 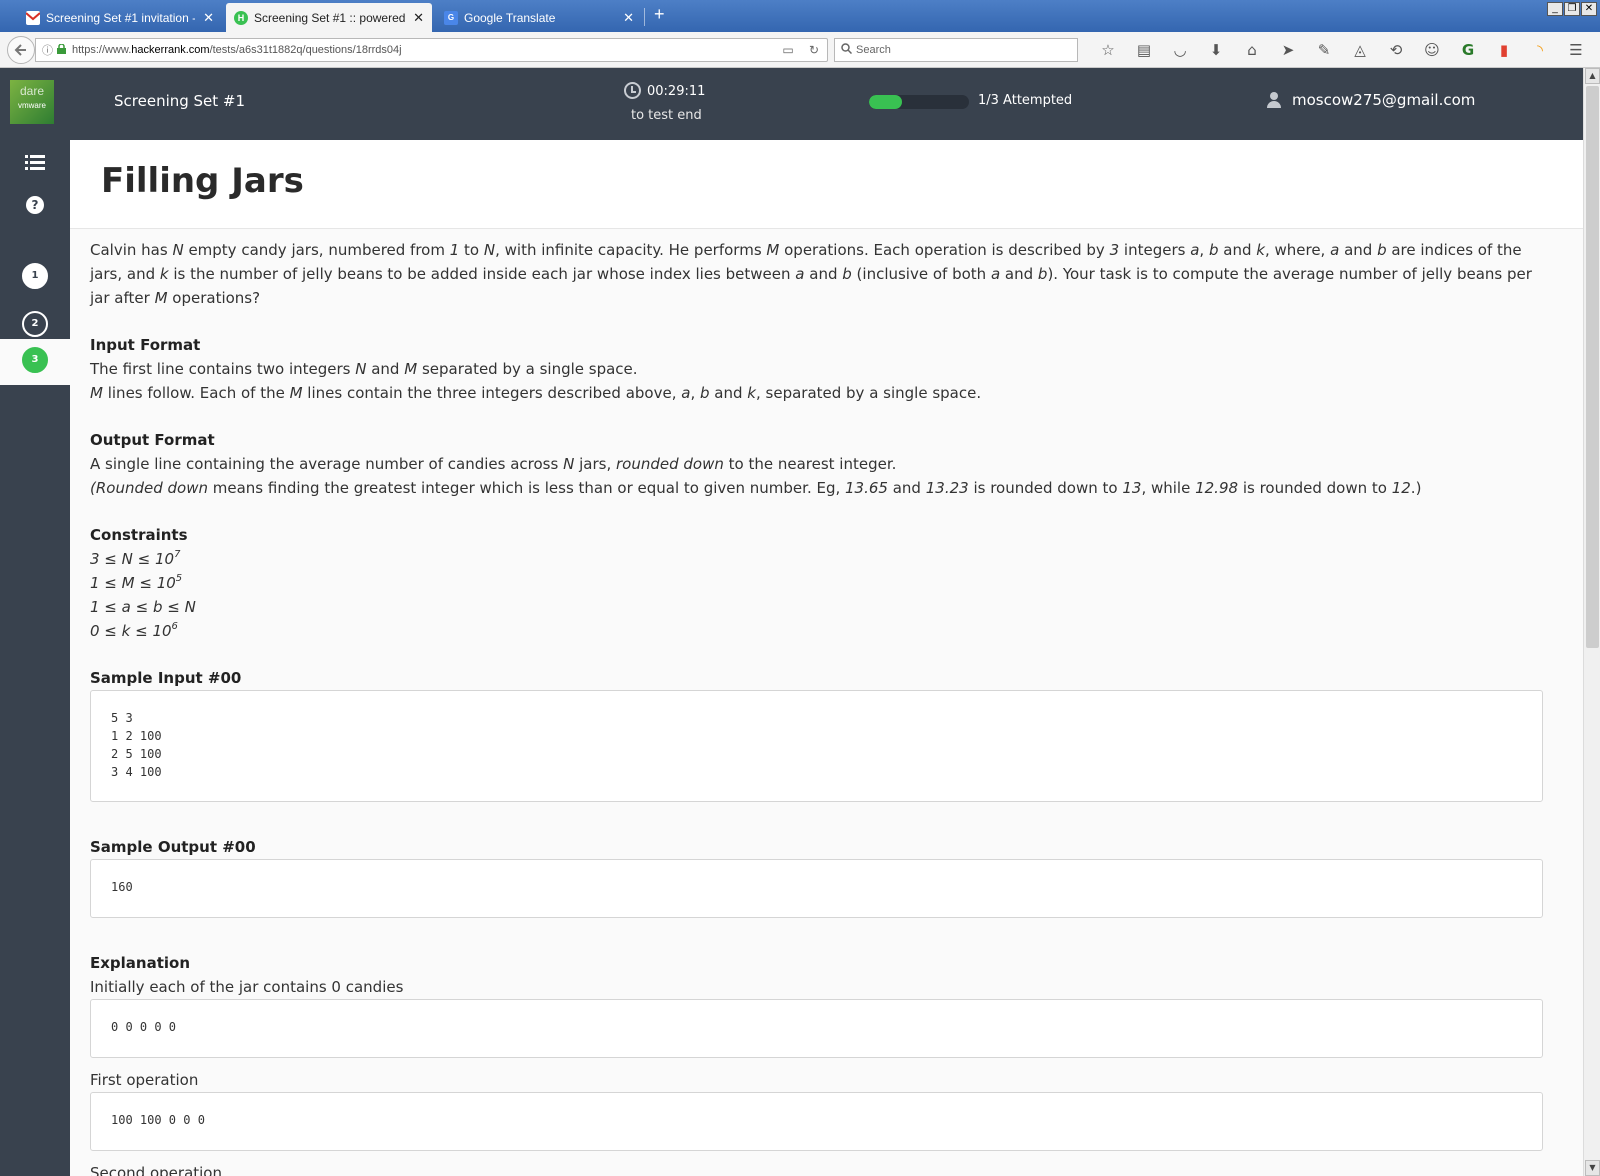 I want to click on search-input, so click(x=956, y=50).